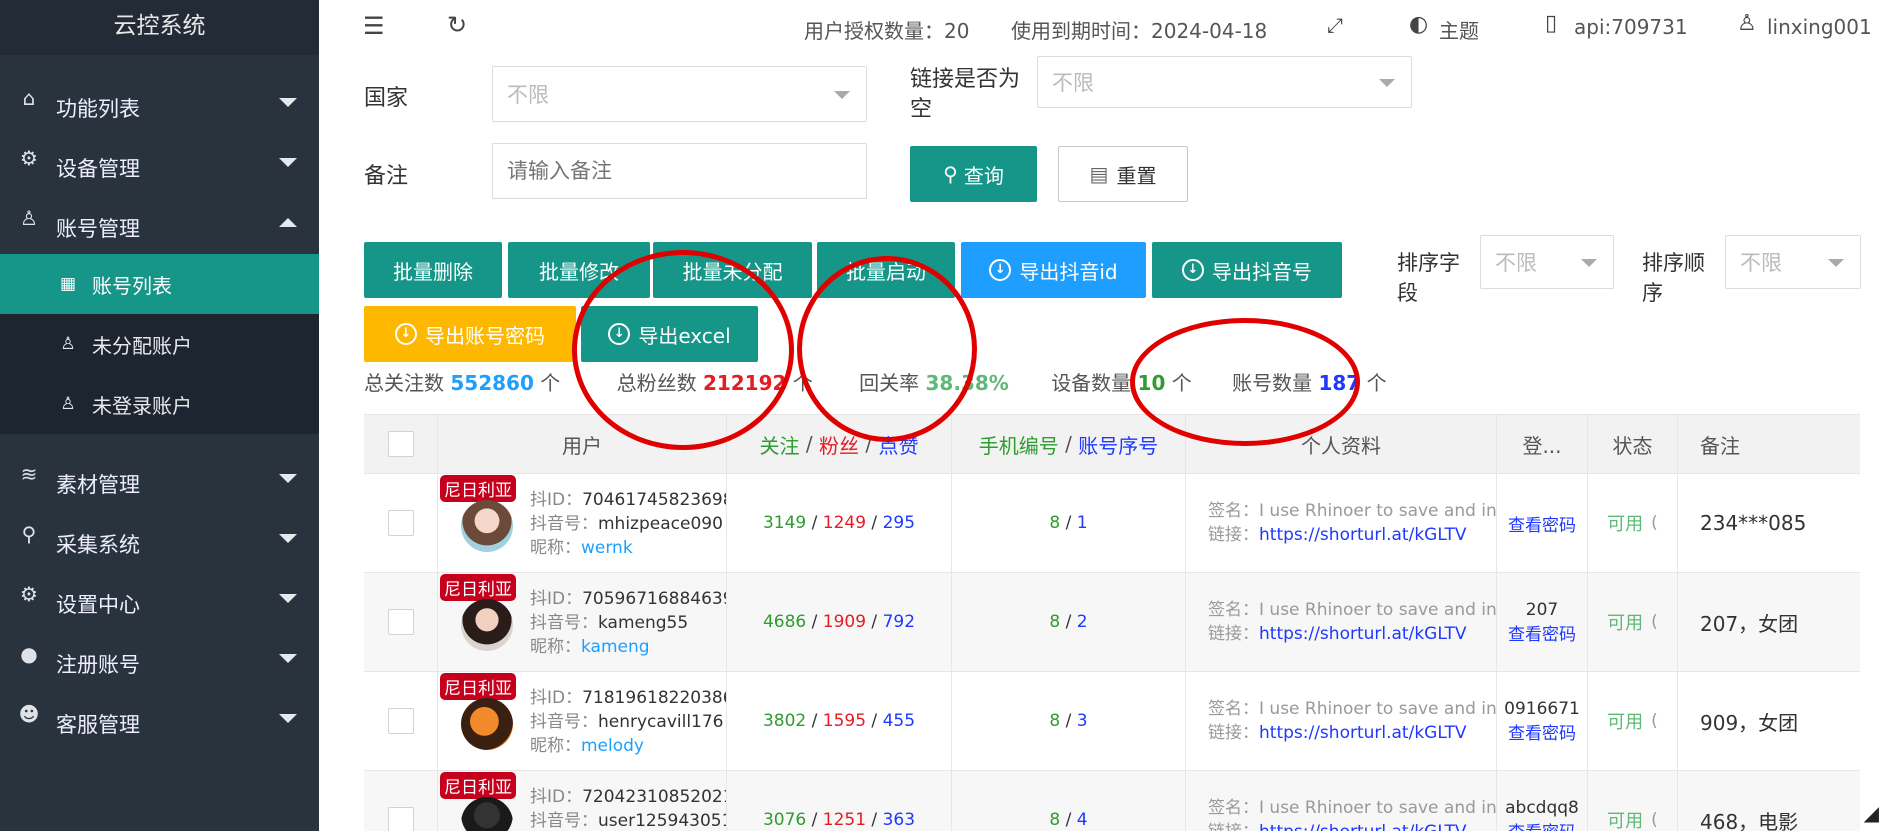  I want to click on license-count: 用户授权数量：20, so click(887, 31).